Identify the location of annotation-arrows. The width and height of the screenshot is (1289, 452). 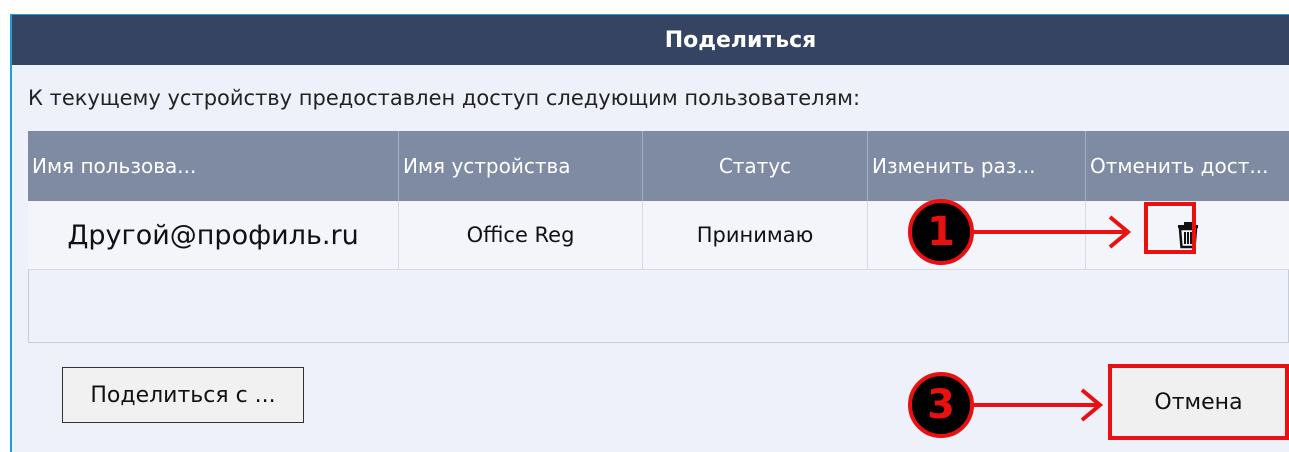
(1052, 318).